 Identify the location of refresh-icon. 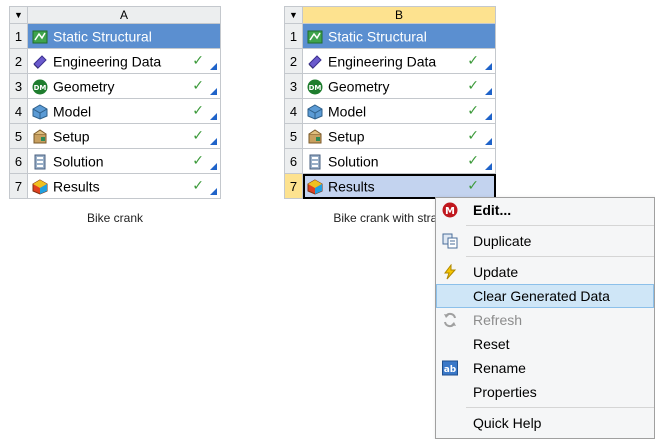
(450, 320).